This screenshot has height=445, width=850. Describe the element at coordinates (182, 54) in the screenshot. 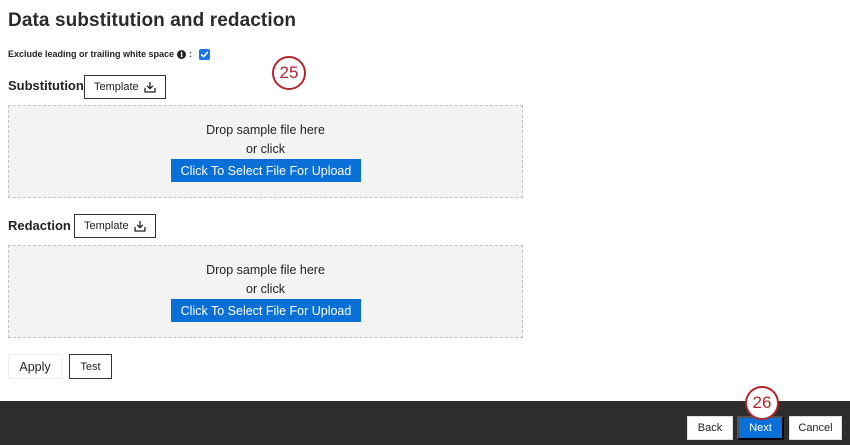

I see `info-icon: i` at that location.